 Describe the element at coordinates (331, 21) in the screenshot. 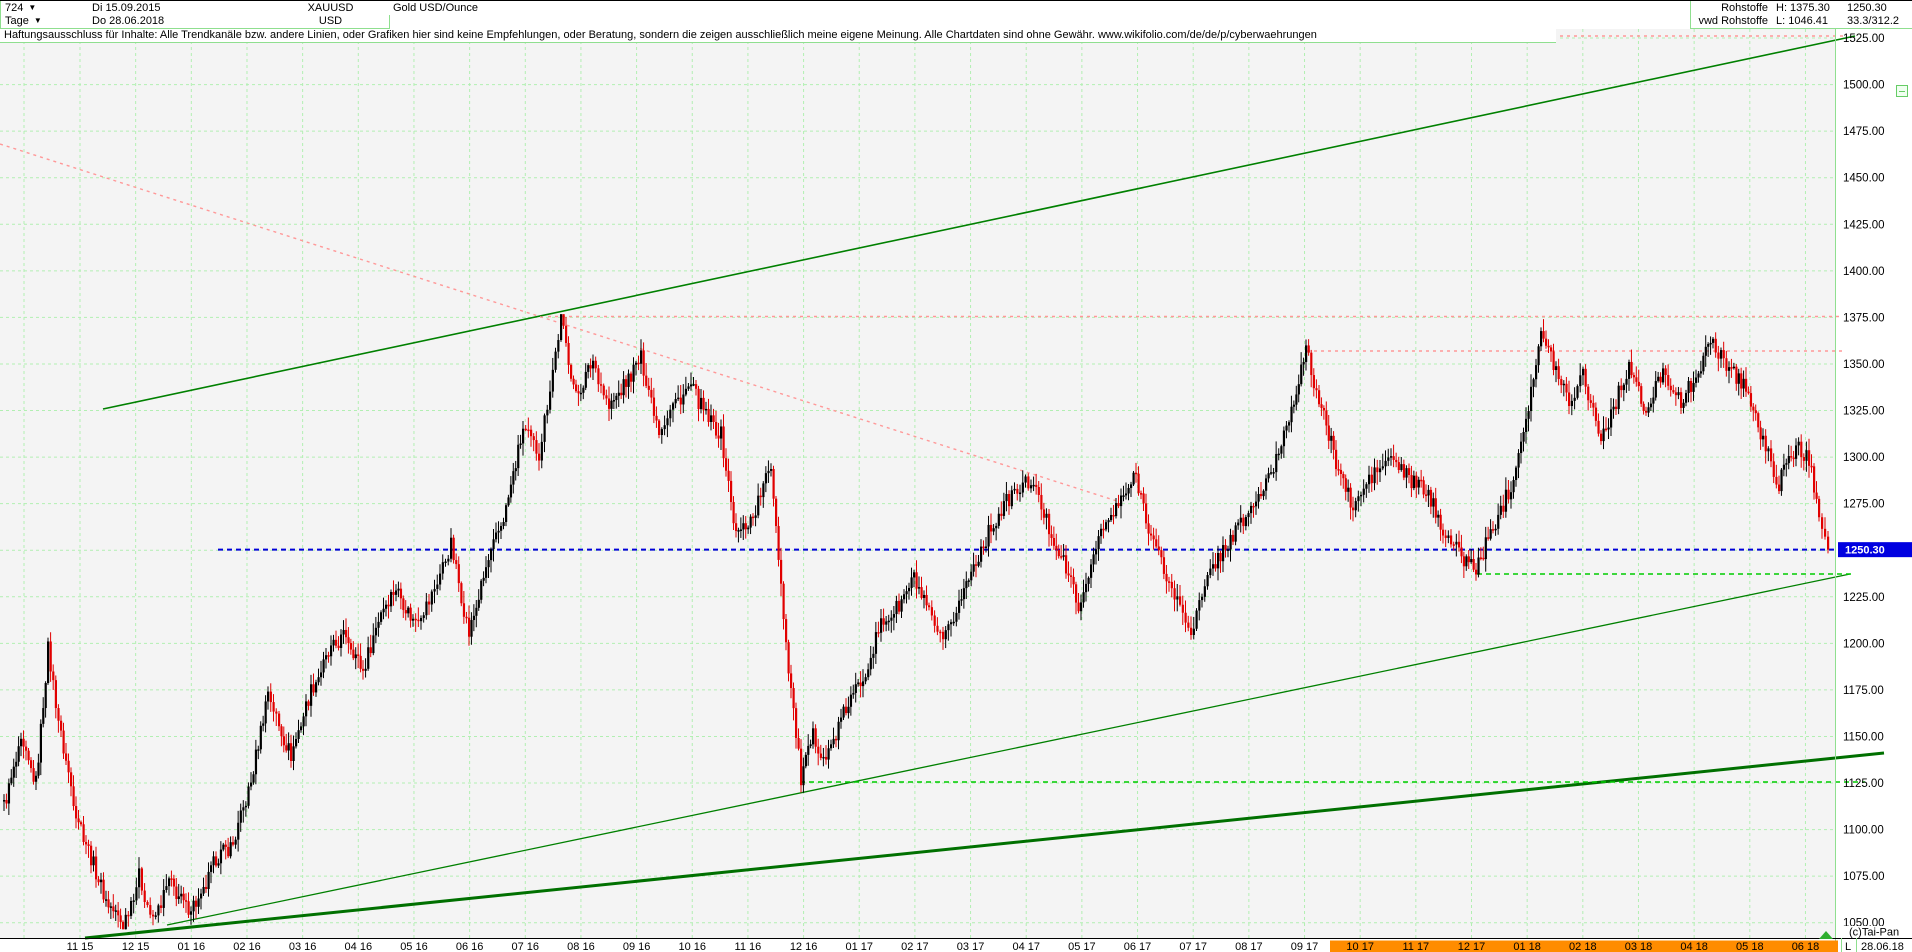

I see `currency-cell: USD` at that location.